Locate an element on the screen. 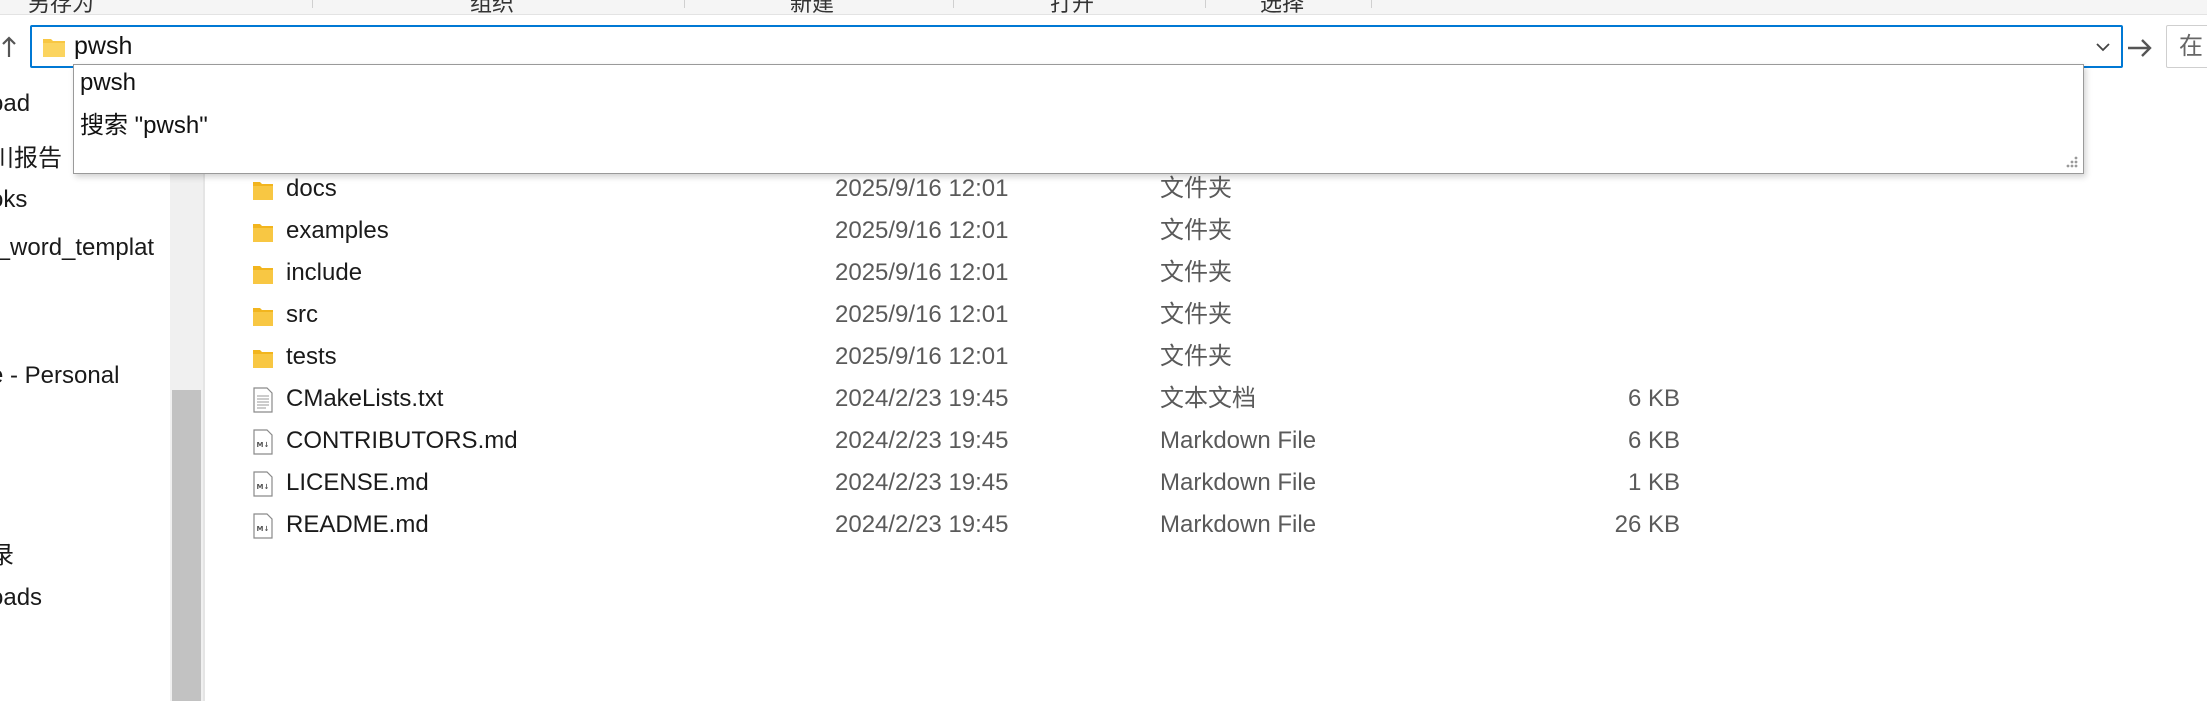 The image size is (2207, 701). search-box: 在 is located at coordinates (2186, 46).